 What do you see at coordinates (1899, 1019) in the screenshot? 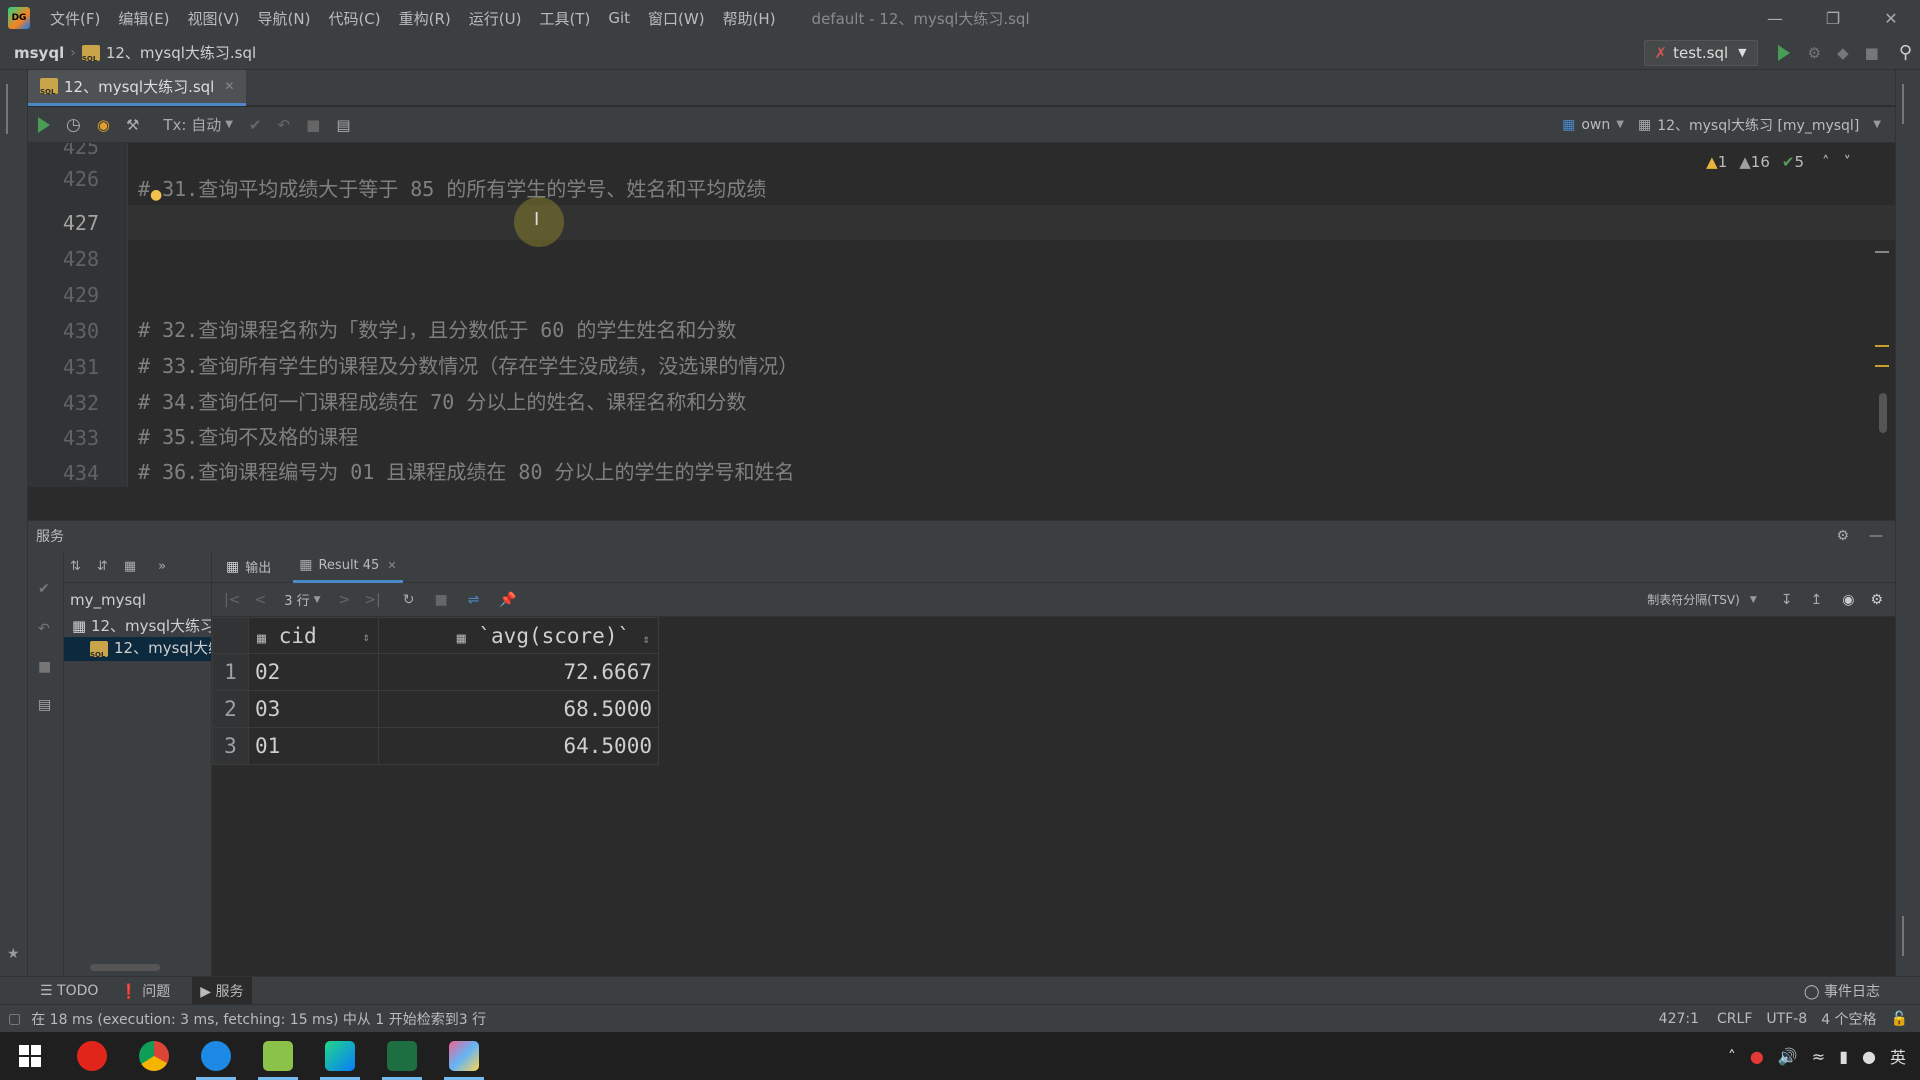
I see `lock-icon: 🔓` at bounding box center [1899, 1019].